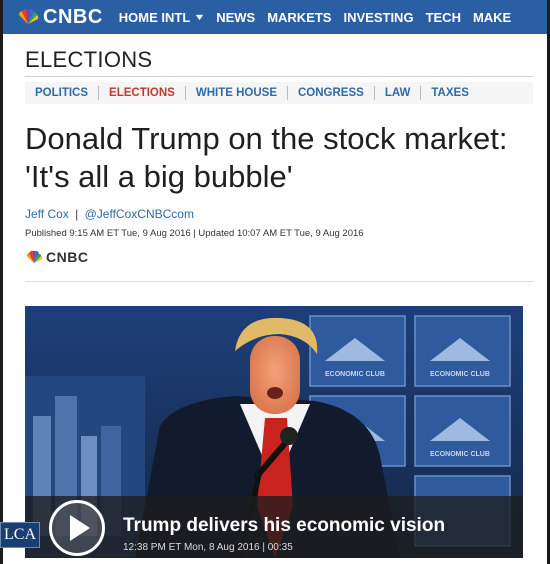  What do you see at coordinates (47, 214) in the screenshot?
I see `author-link: Jeff Cox` at bounding box center [47, 214].